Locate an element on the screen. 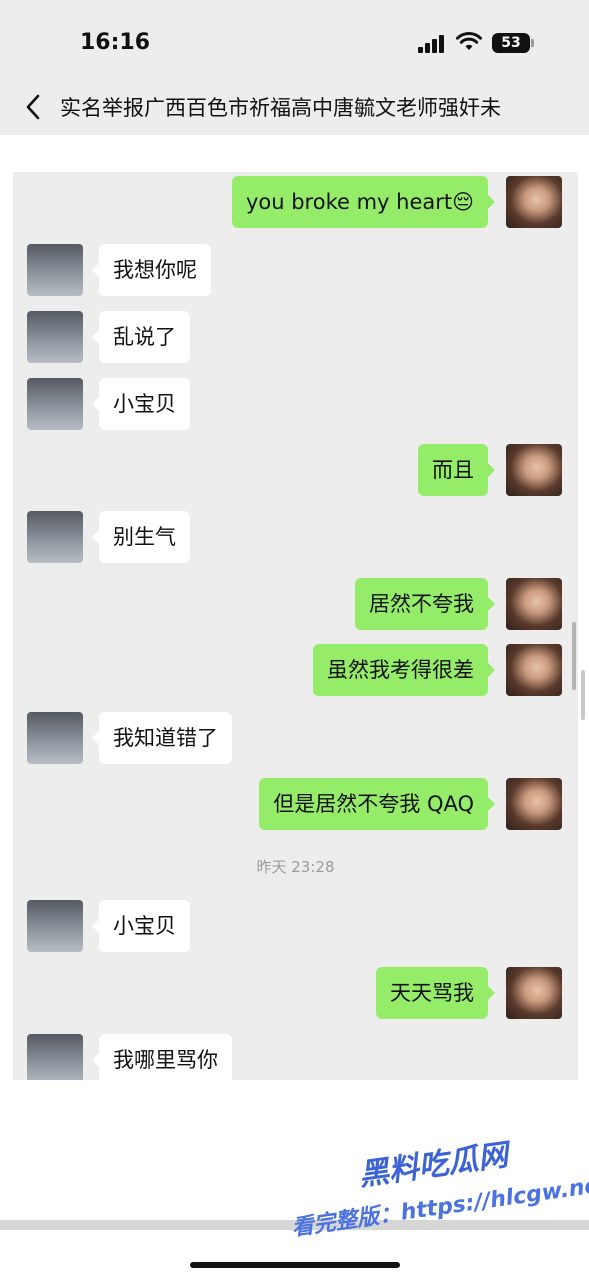 This screenshot has width=589, height=1280. status-bar: 16:16 53 is located at coordinates (294, 40).